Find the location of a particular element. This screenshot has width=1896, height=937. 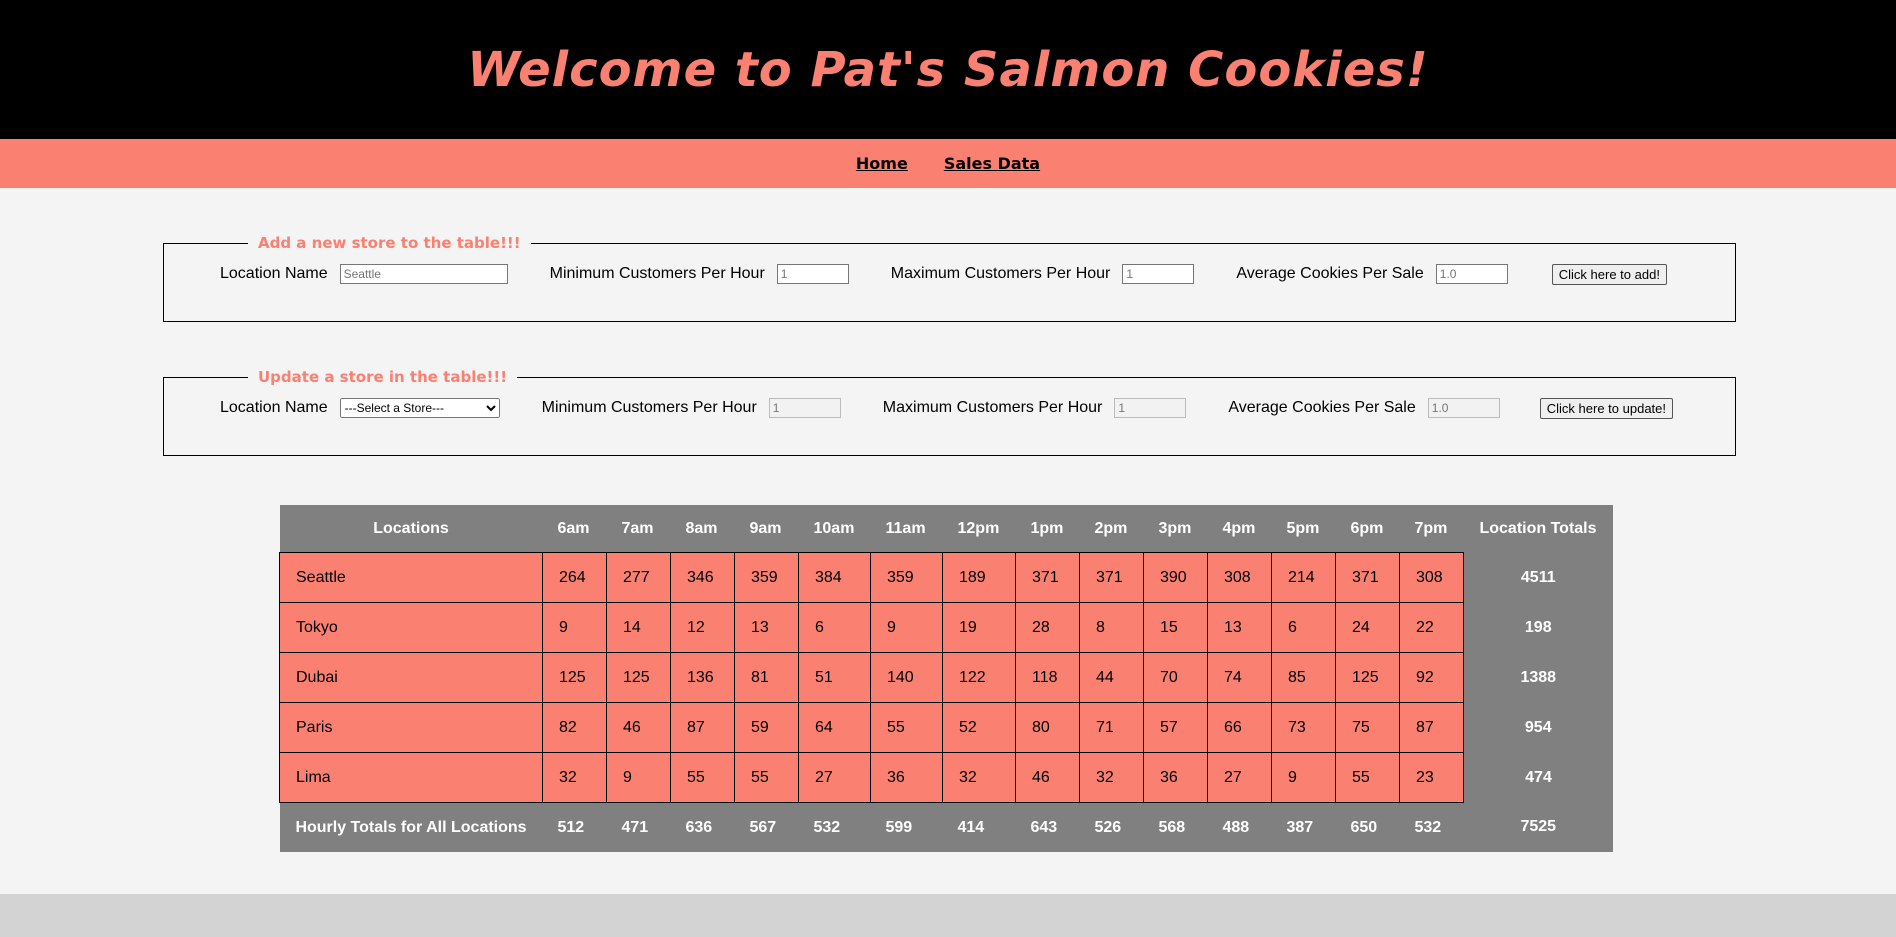

column-header: 5pm is located at coordinates (1303, 529).